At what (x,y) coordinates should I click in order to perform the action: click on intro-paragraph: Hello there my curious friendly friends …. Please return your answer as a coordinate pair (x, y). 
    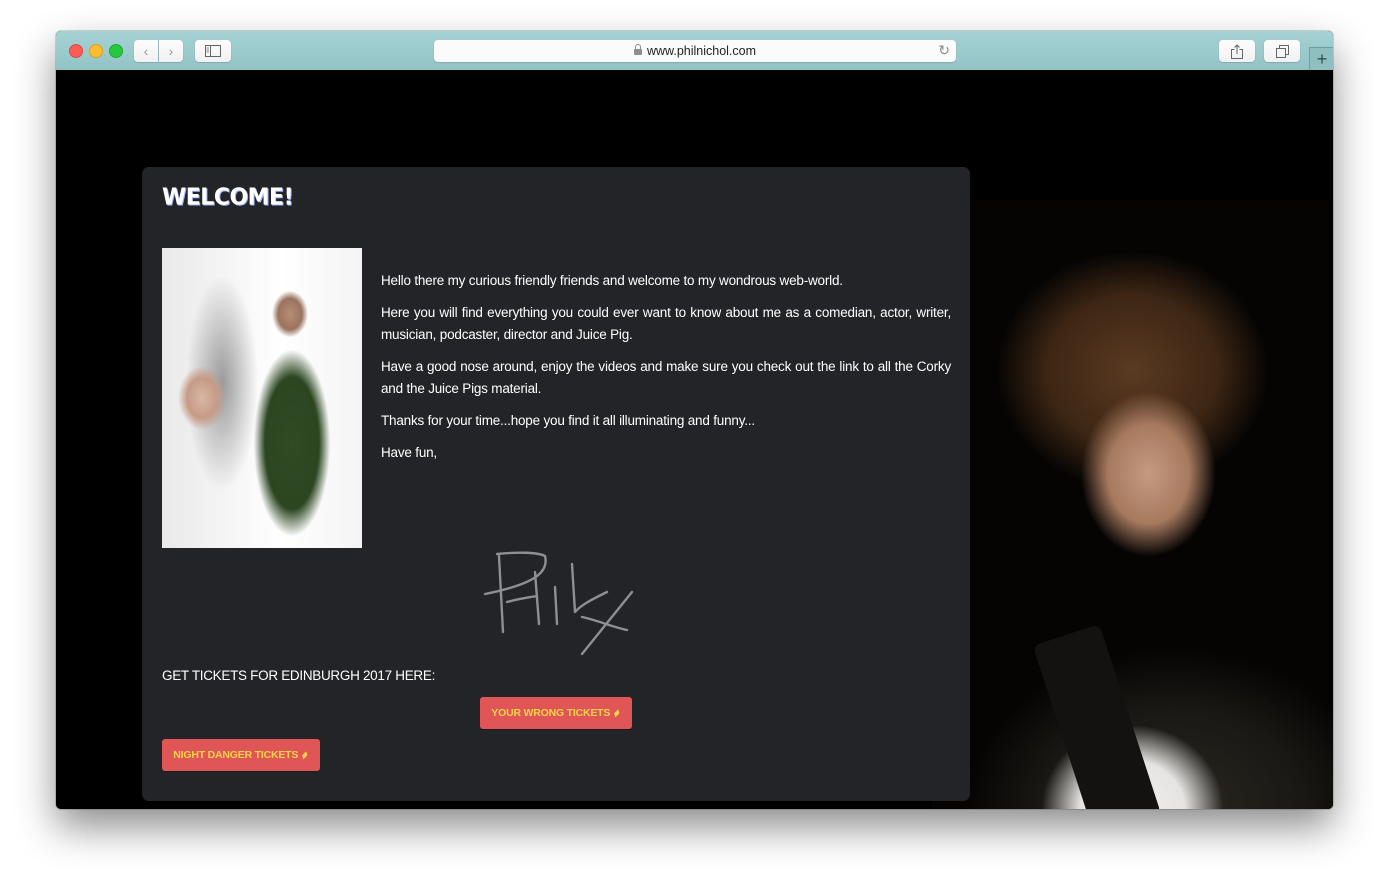
    Looking at the image, I should click on (612, 280).